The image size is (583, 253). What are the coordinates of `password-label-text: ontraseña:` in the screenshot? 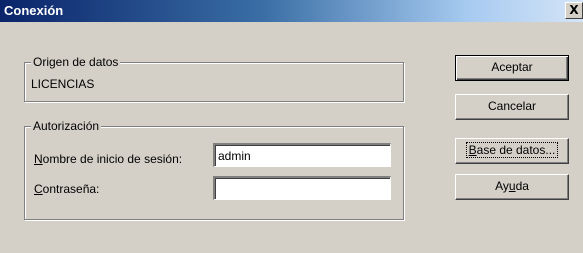 It's located at (71, 189).